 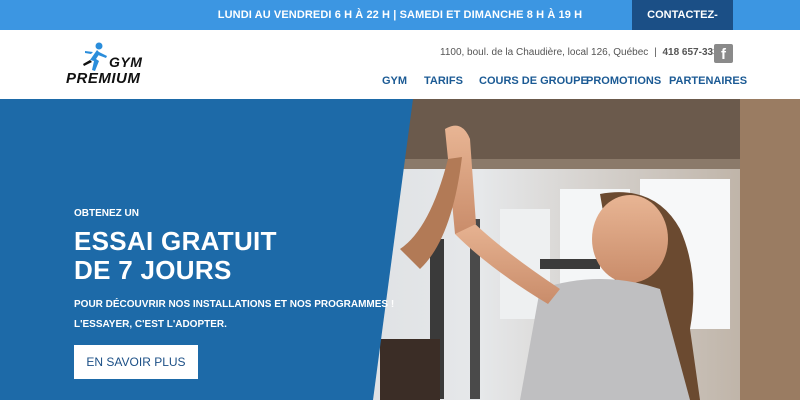 I want to click on hero-eyebrow: OBTENEZ UN, so click(x=106, y=213).